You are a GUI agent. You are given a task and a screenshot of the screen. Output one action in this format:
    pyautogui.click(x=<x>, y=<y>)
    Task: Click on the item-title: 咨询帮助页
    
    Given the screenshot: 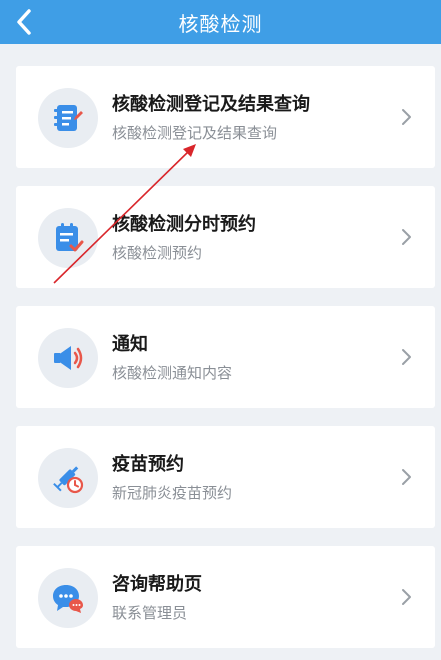 What is the action you would take?
    pyautogui.click(x=157, y=584)
    